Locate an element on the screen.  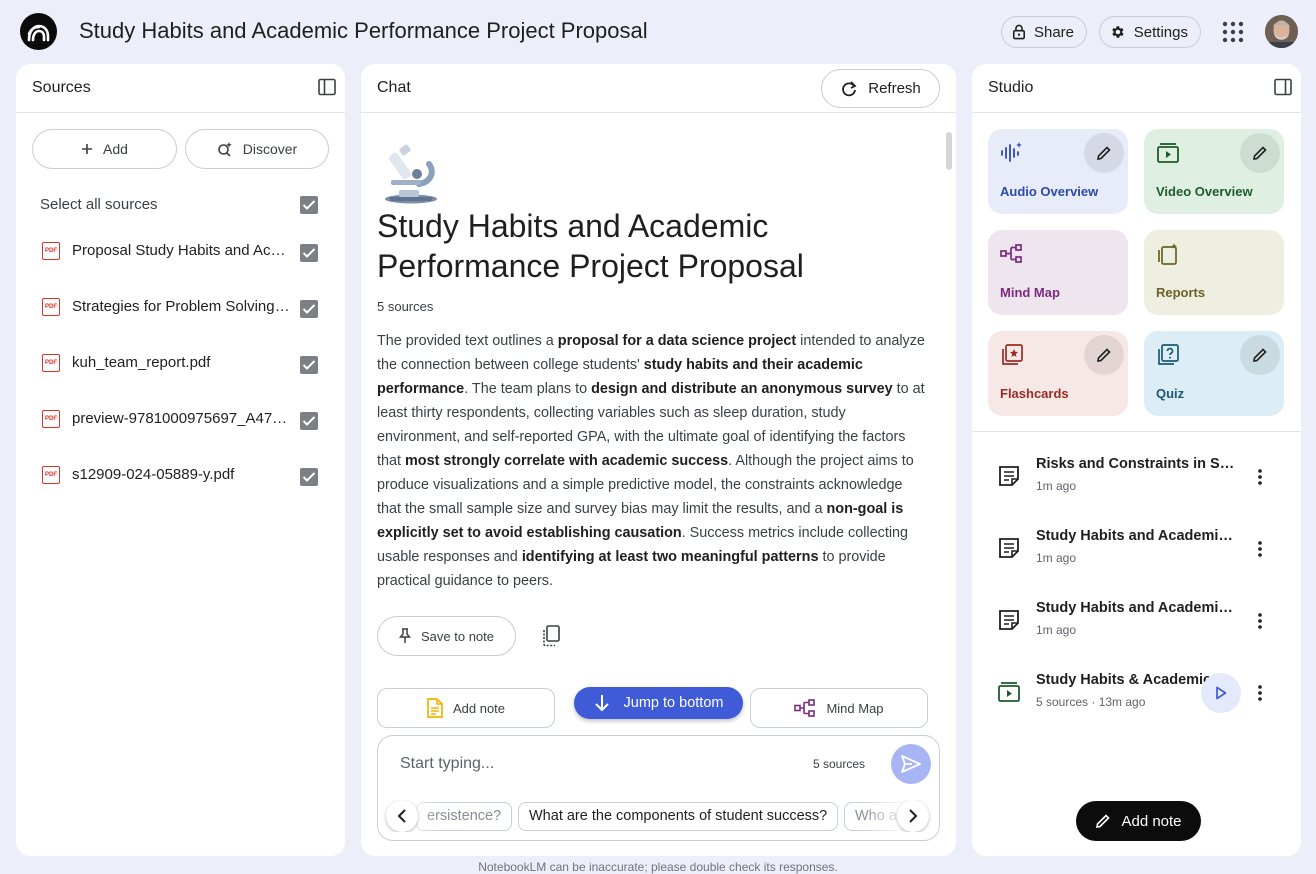
discover-sources-button: Discover is located at coordinates (257, 149).